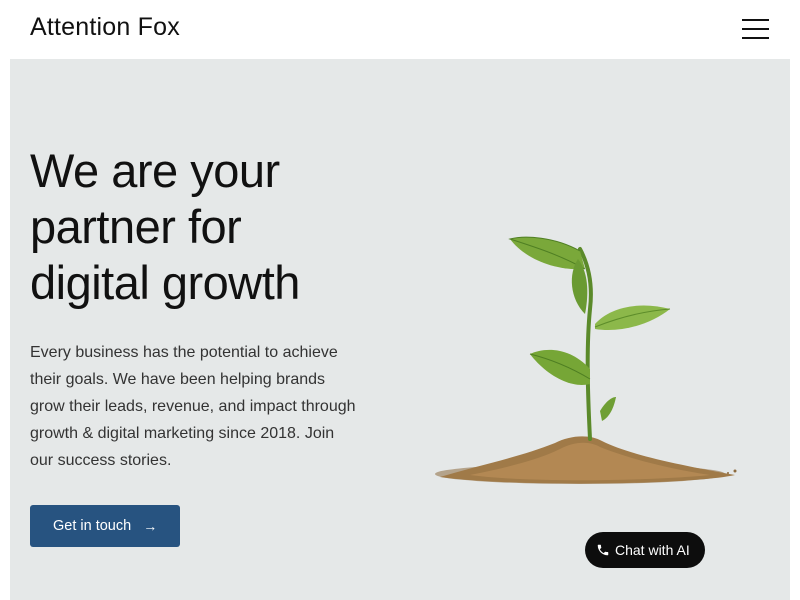 The image size is (800, 600). Describe the element at coordinates (92, 526) in the screenshot. I see `cta-label: Get in touch` at that location.